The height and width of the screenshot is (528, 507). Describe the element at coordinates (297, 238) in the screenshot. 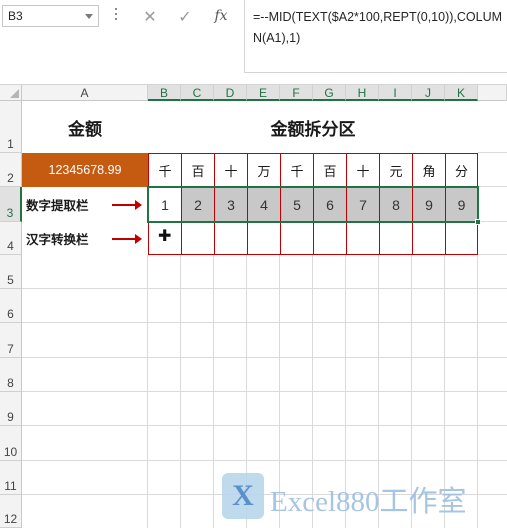

I see `cell-f4` at that location.